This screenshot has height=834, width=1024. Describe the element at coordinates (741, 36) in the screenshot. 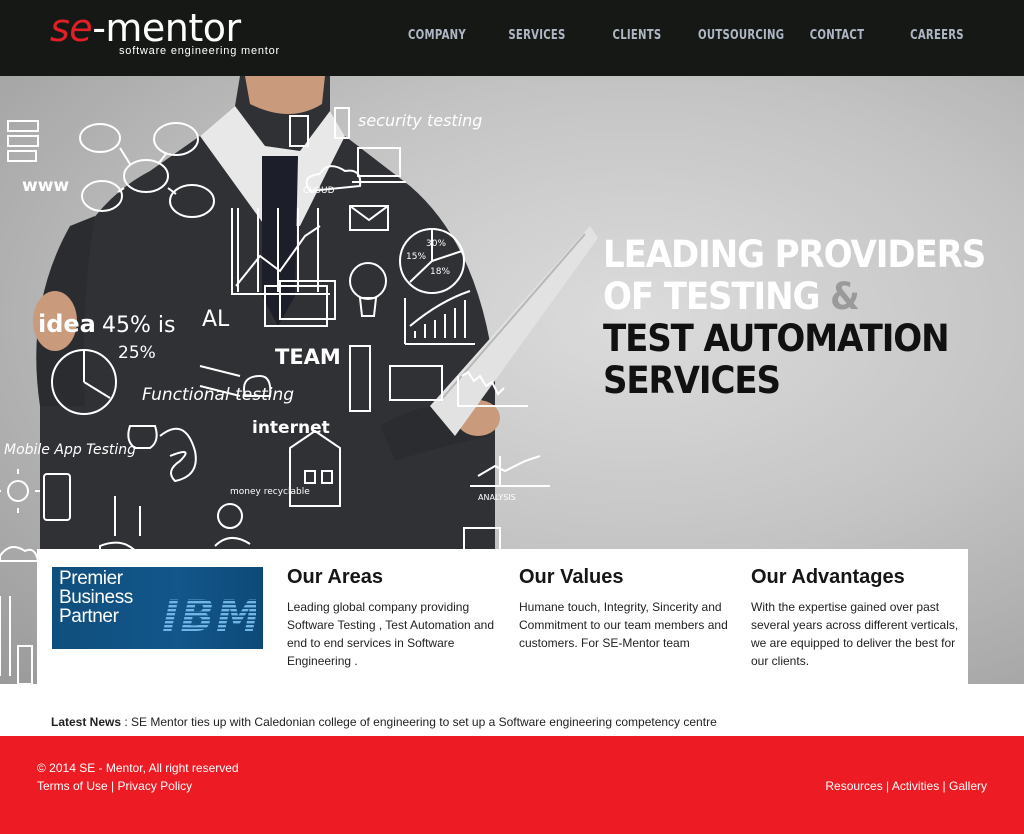

I see `nav-outsourcing: OUTSOURCING` at that location.